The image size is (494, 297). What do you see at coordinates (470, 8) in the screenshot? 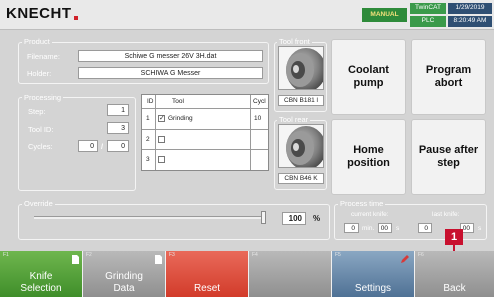
I see `date-display: 1/29/2019` at bounding box center [470, 8].